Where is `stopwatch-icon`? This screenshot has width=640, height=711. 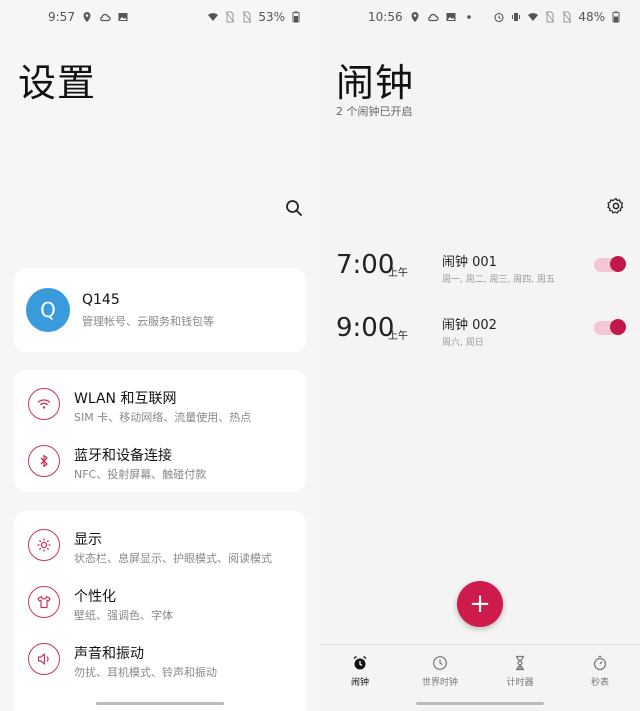
stopwatch-icon is located at coordinates (600, 663).